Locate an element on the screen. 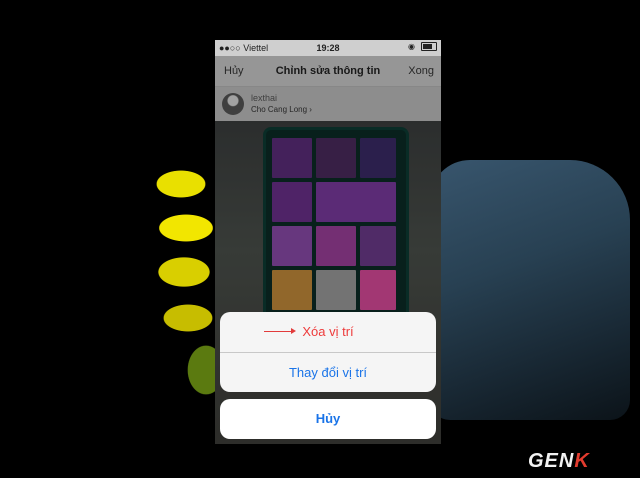  genk-logo: GENK is located at coordinates (559, 461).